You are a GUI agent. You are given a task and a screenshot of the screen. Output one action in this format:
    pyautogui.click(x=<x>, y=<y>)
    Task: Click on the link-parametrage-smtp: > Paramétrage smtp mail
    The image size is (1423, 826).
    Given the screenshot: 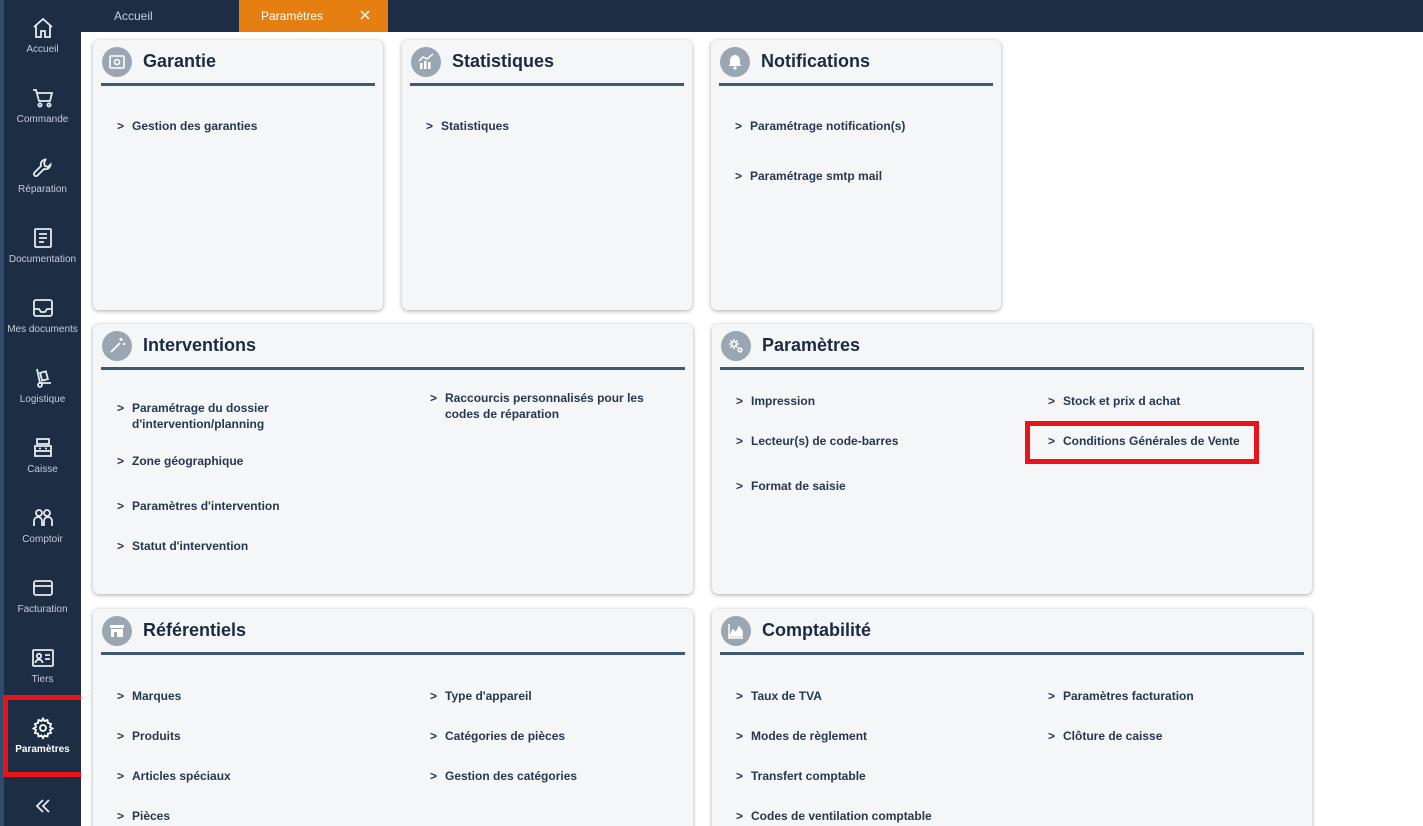 What is the action you would take?
    pyautogui.click(x=808, y=176)
    